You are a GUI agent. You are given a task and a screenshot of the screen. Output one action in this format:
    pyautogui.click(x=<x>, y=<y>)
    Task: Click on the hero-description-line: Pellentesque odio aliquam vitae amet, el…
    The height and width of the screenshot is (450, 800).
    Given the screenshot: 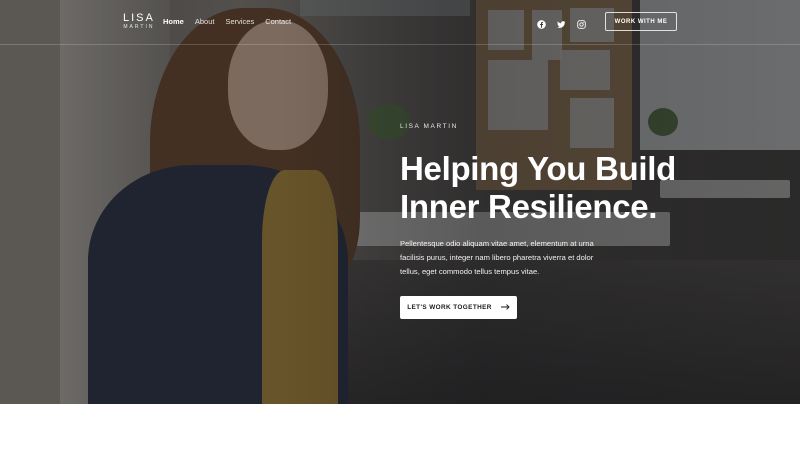 What is the action you would take?
    pyautogui.click(x=497, y=243)
    